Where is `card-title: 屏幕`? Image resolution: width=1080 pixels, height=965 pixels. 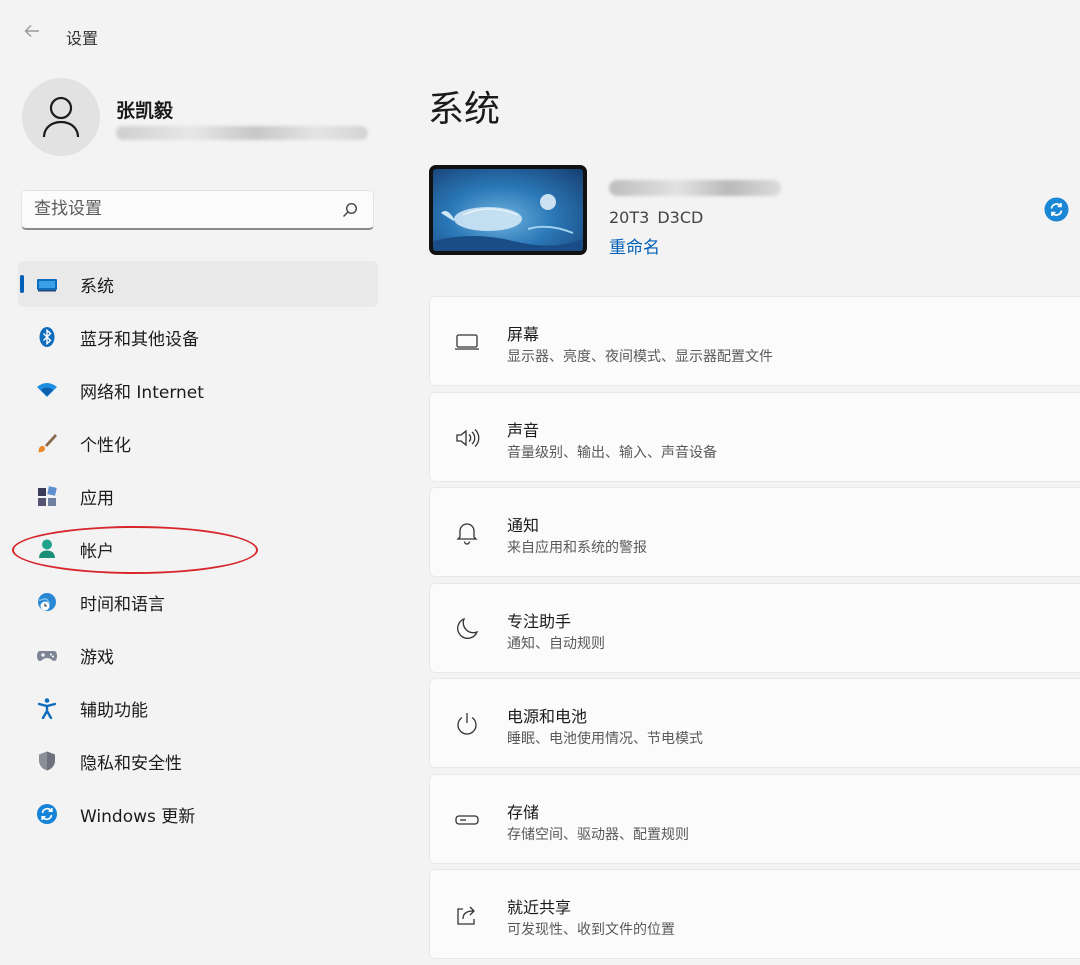
card-title: 屏幕 is located at coordinates (523, 334).